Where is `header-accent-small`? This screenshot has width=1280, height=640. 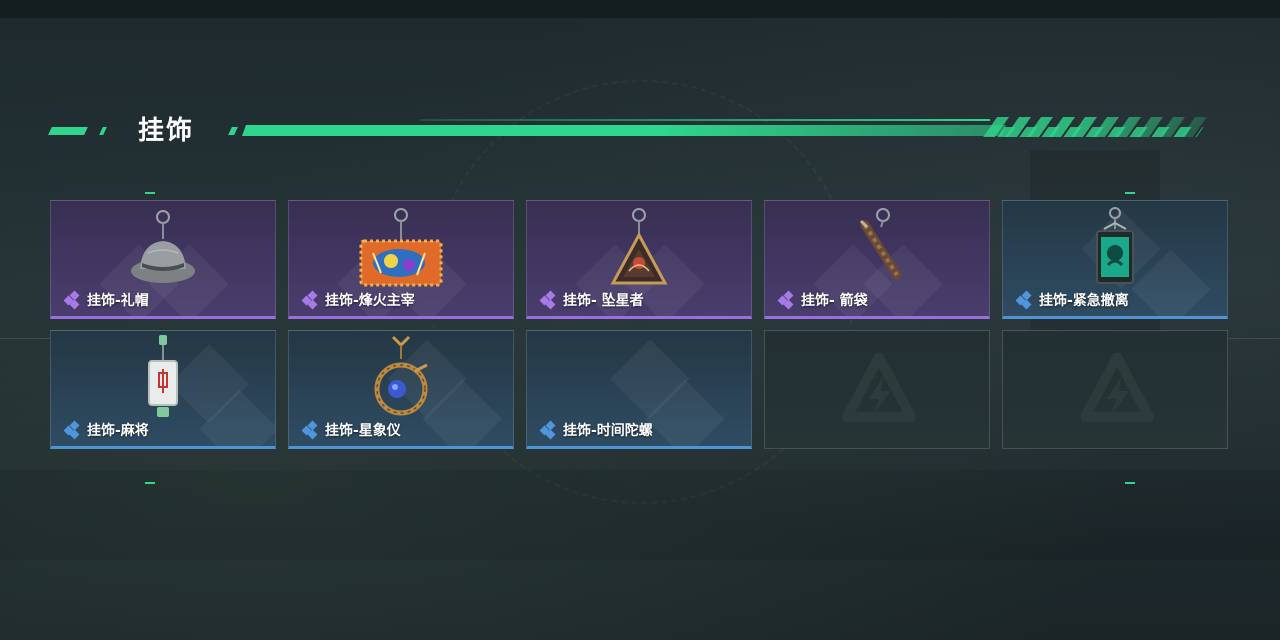 header-accent-small is located at coordinates (103, 131).